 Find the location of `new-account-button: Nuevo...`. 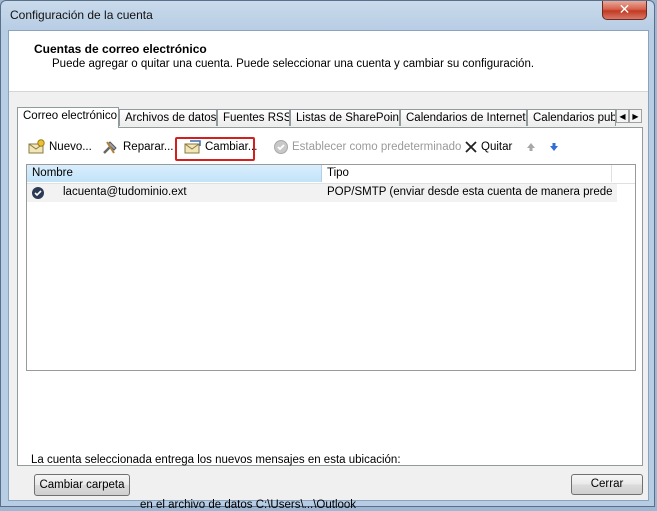

new-account-button: Nuevo... is located at coordinates (60, 147).